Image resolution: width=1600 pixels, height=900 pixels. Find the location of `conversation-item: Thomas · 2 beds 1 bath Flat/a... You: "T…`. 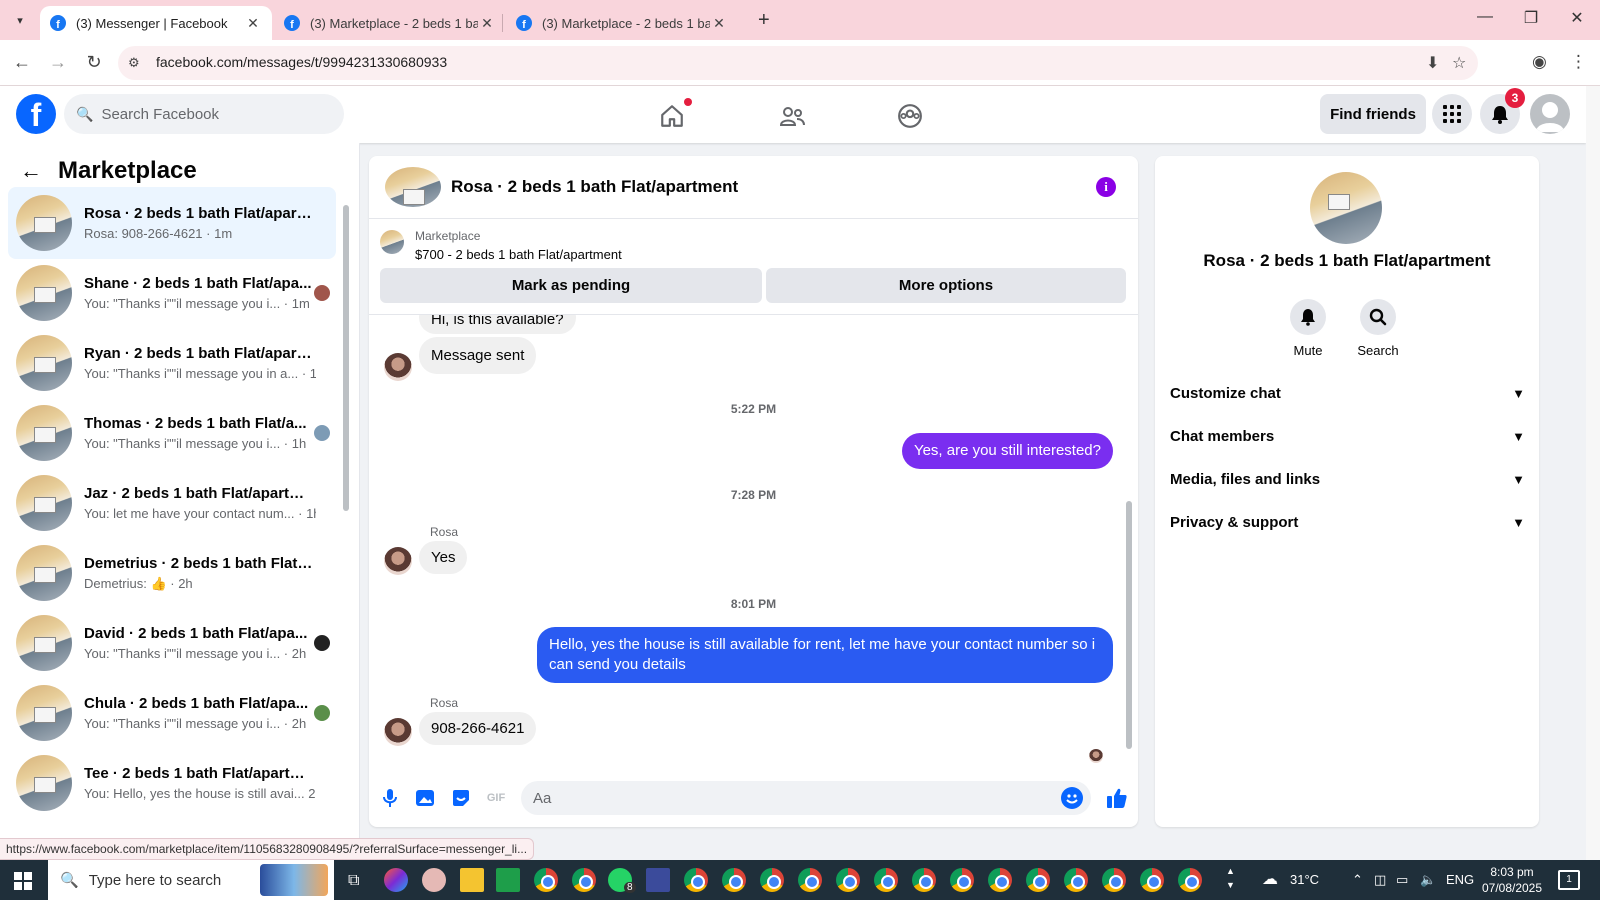

conversation-item: Thomas · 2 beds 1 bath Flat/a... You: "T… is located at coordinates (172, 433).